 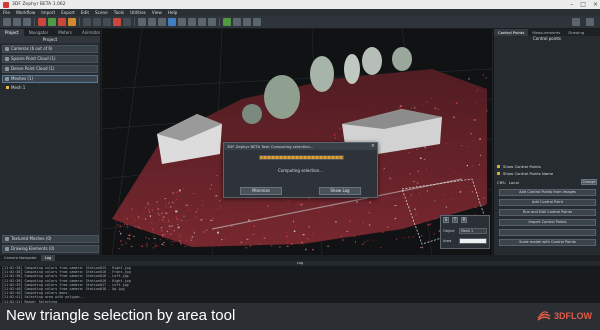 What do you see at coordinates (547, 192) in the screenshot?
I see `add-control-points-from-images-button: Add Control Points from images` at bounding box center [547, 192].